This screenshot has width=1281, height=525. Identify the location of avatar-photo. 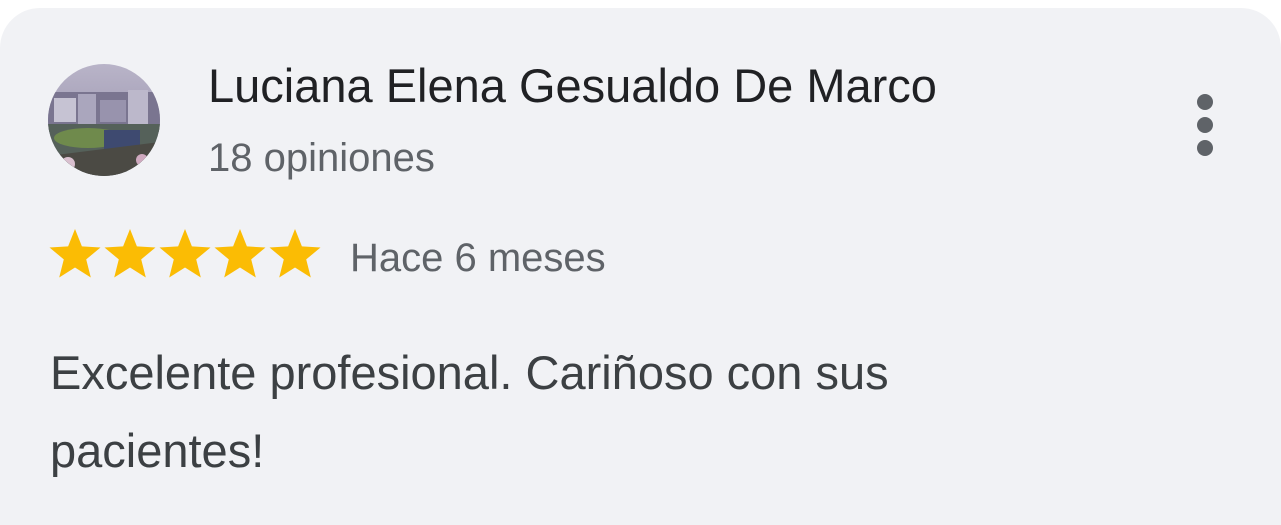
(104, 120).